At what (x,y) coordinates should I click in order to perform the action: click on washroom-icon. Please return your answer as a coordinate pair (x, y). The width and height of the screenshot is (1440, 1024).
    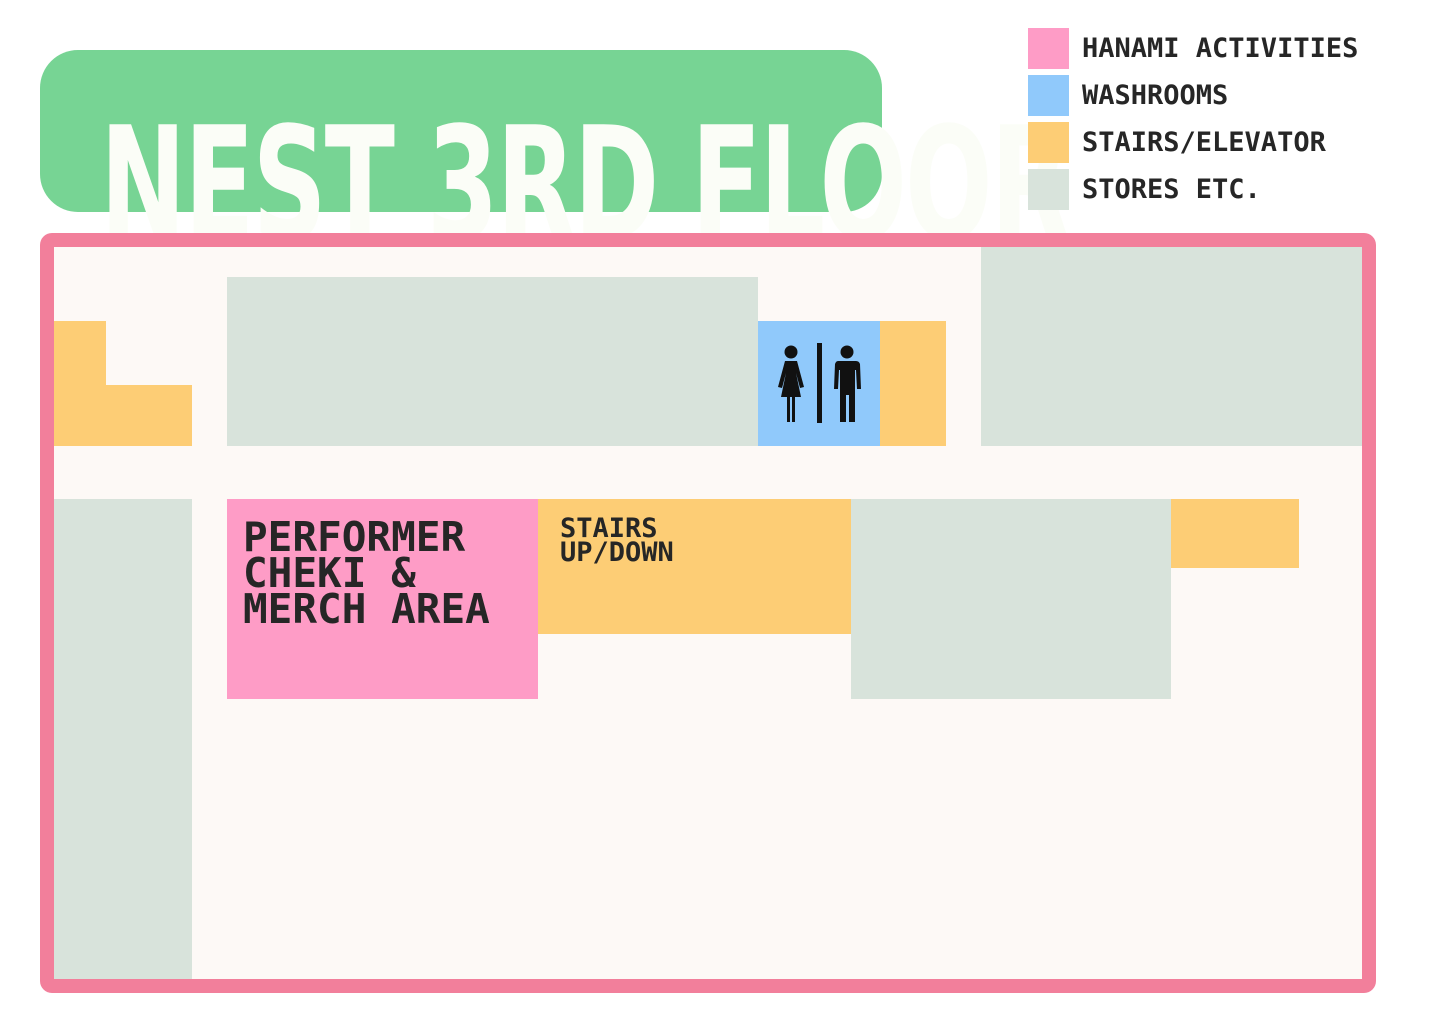
    Looking at the image, I should click on (819, 383).